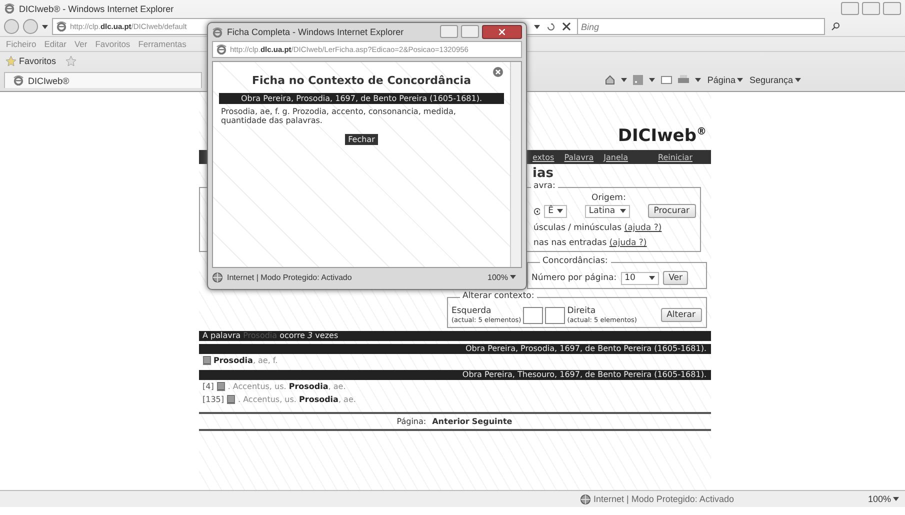 Image resolution: width=905 pixels, height=515 pixels. What do you see at coordinates (582, 311) in the screenshot?
I see `right-label: Direita` at bounding box center [582, 311].